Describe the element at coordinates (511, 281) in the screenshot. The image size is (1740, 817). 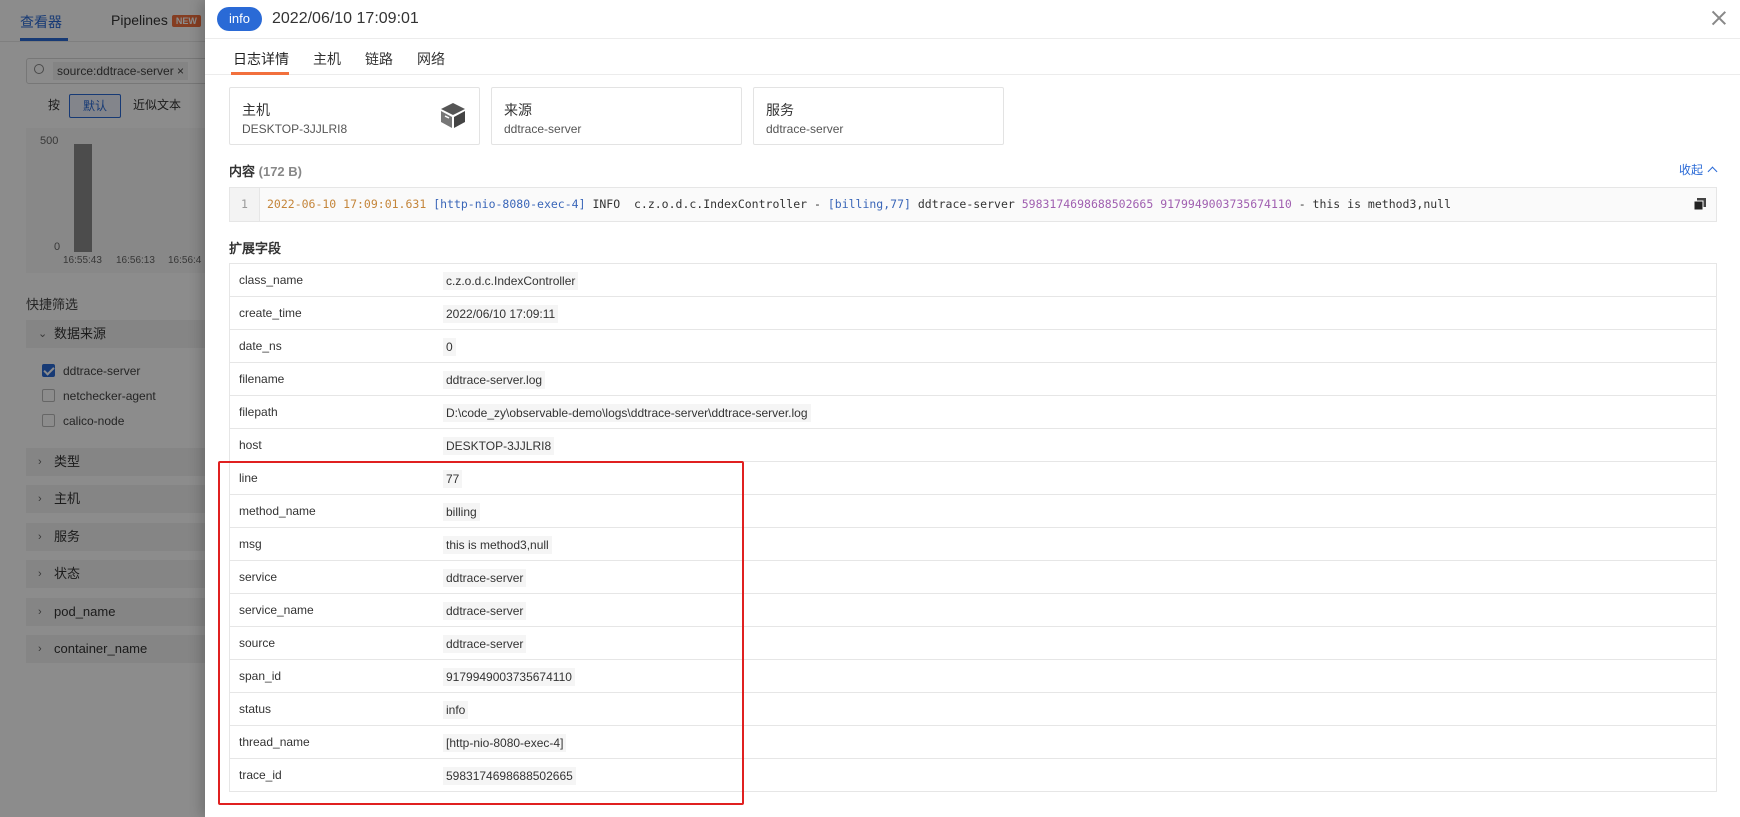
I see `field-value: c.z.o.d.c.IndexController` at that location.